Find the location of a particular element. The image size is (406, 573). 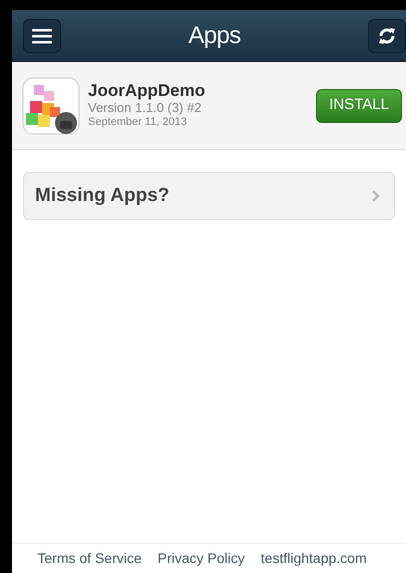

app-version: Version 1.1.0 (3) #2 is located at coordinates (145, 107).